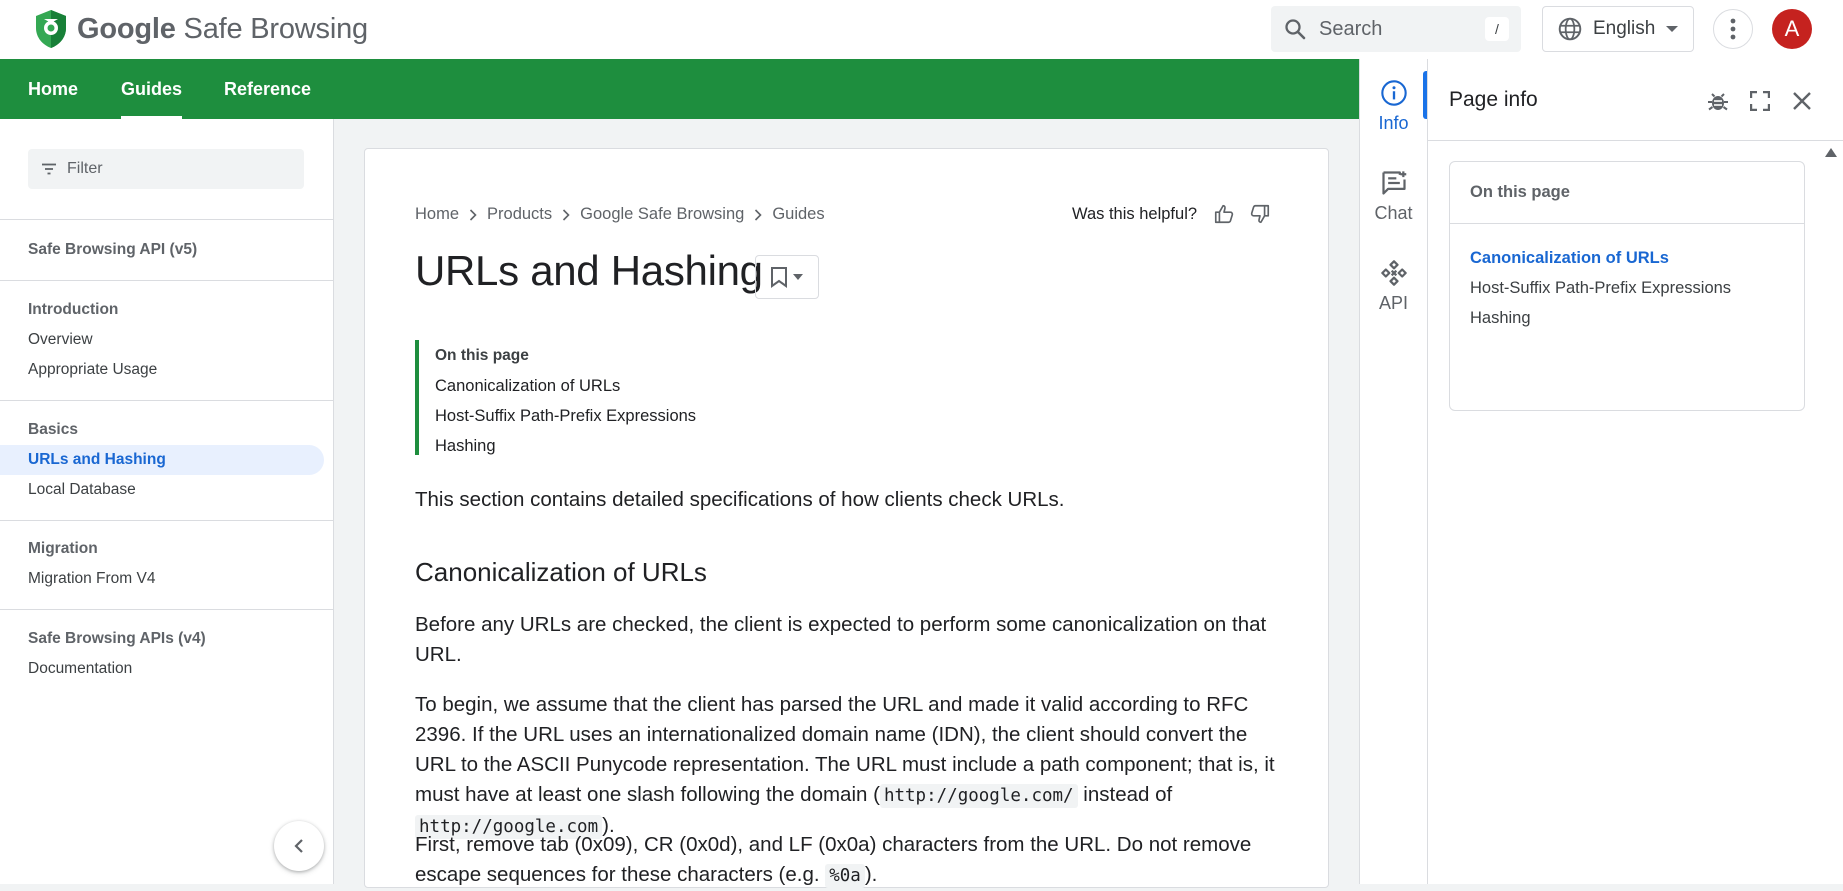  What do you see at coordinates (1396, 29) in the screenshot?
I see `search-input: Search /` at bounding box center [1396, 29].